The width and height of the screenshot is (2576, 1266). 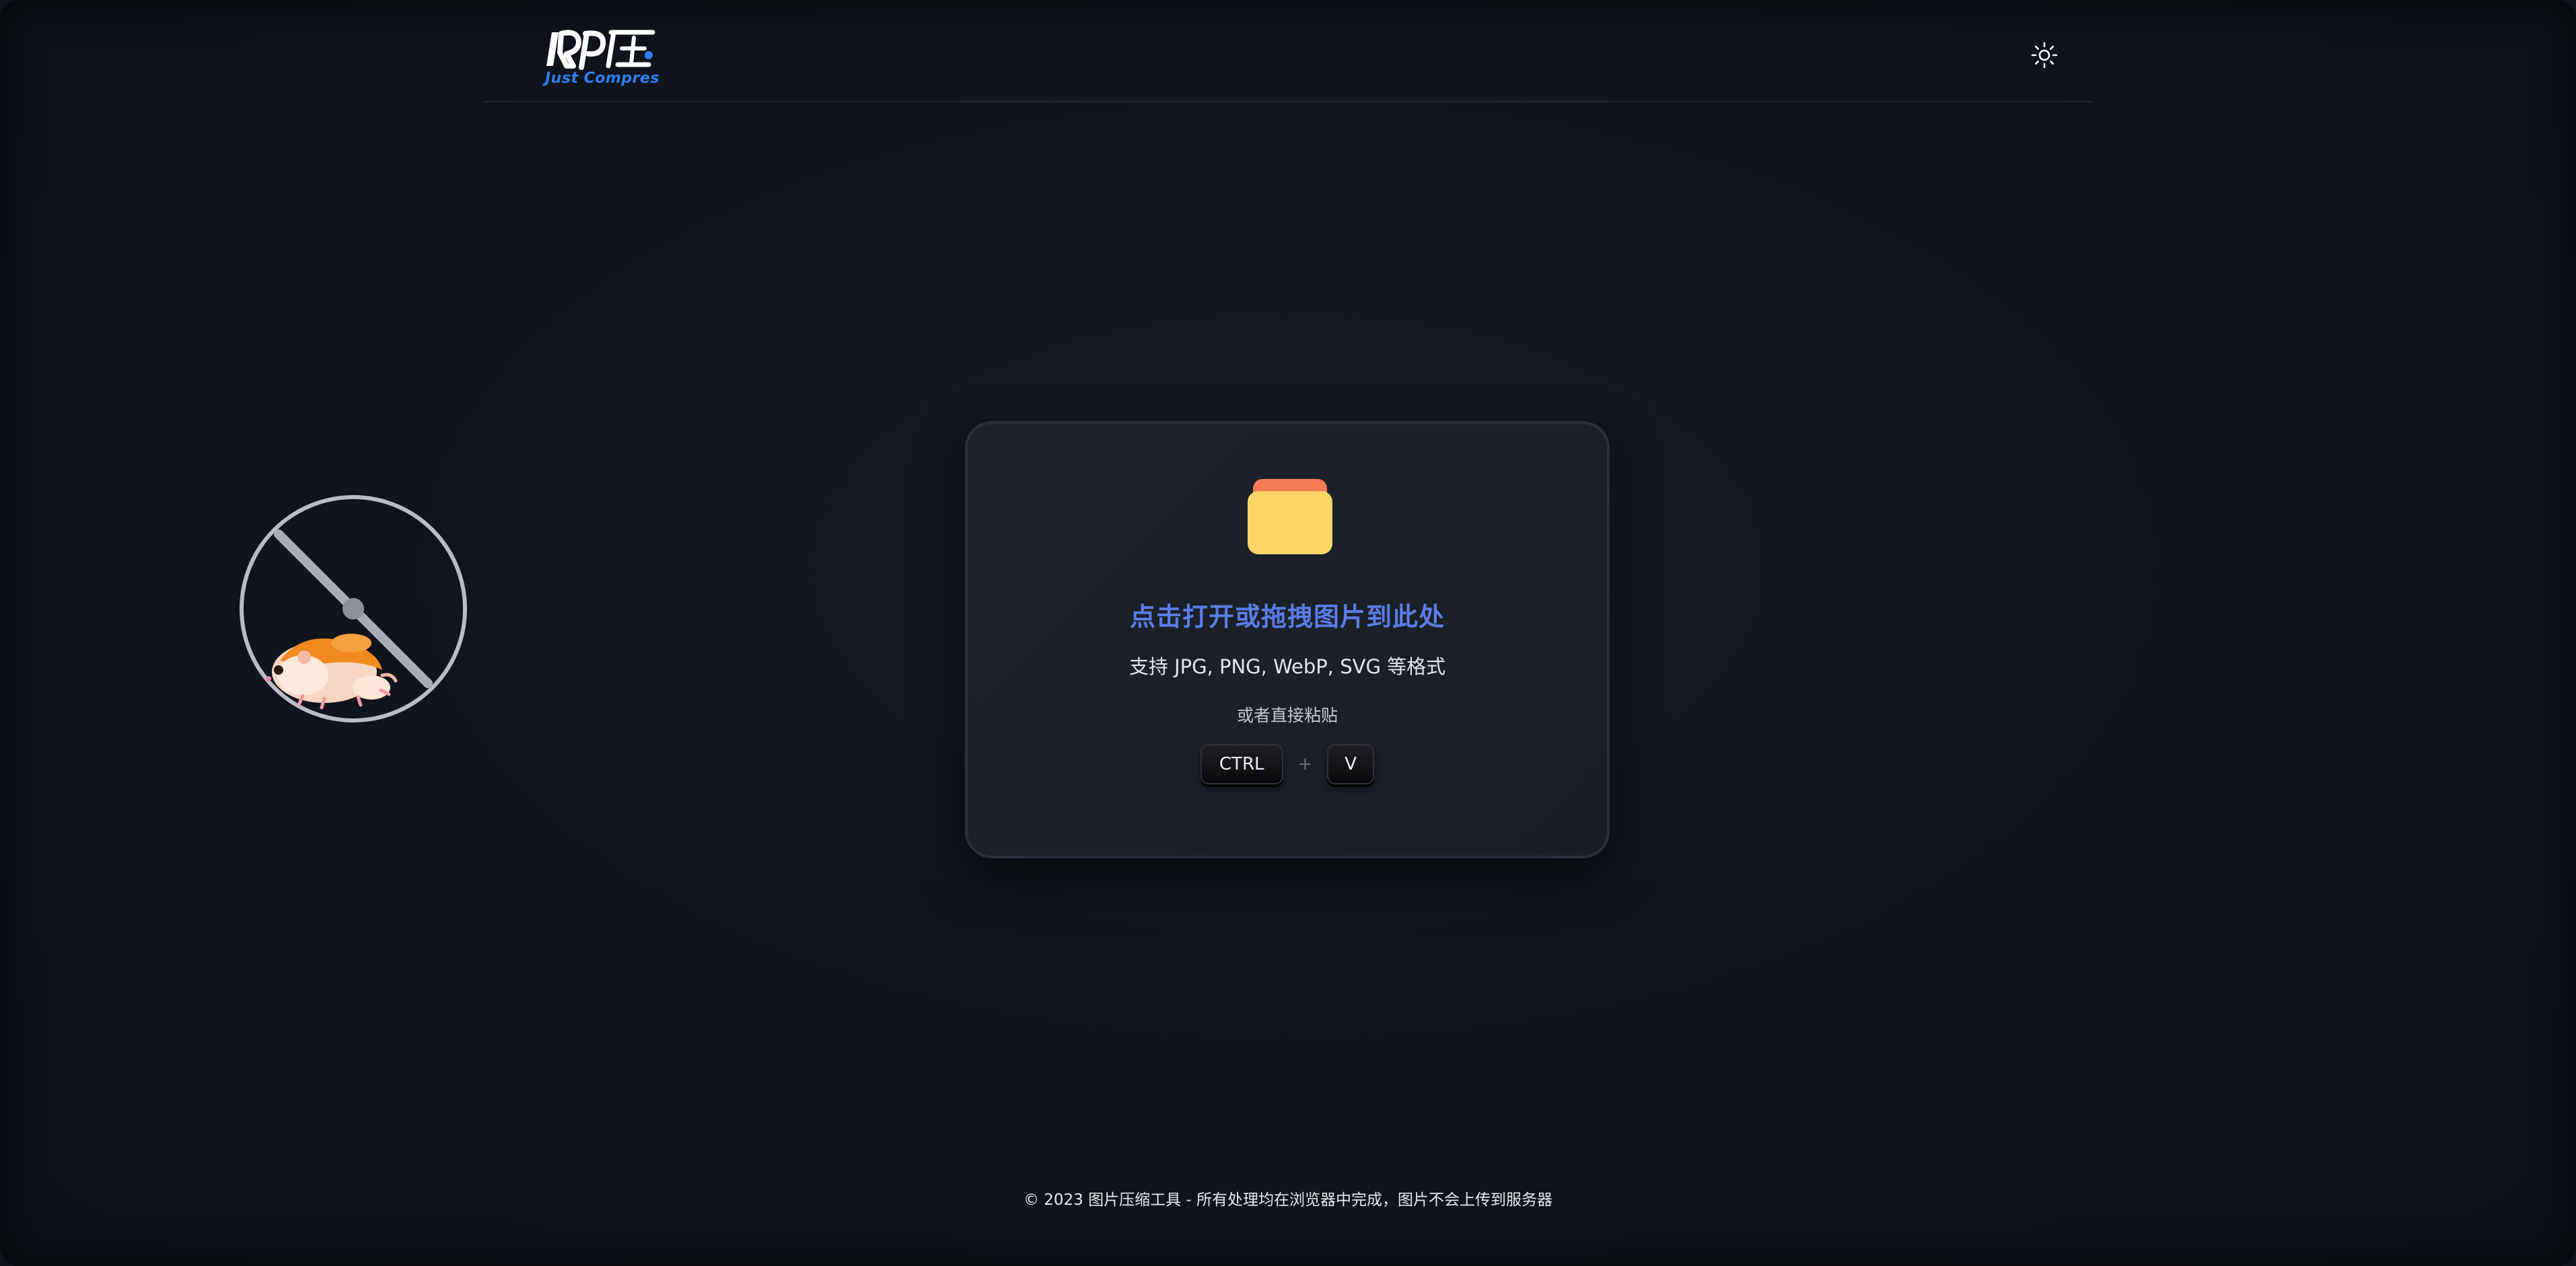 What do you see at coordinates (602, 78) in the screenshot?
I see `logo-subtitle: Just Compres` at bounding box center [602, 78].